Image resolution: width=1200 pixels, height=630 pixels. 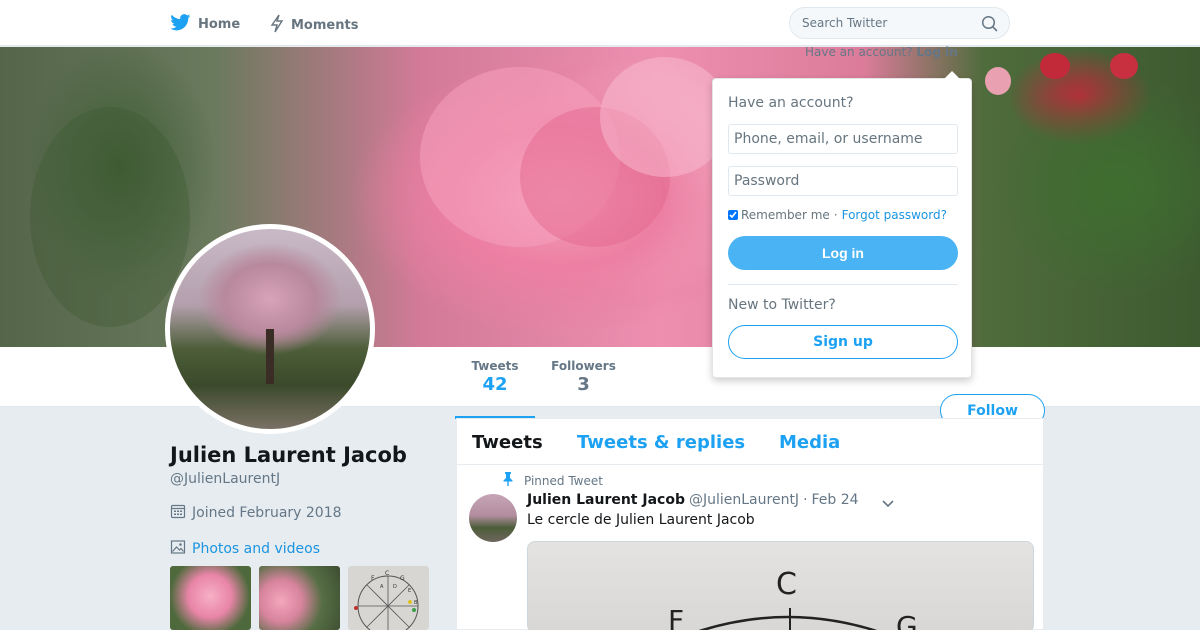 I want to click on tab-tweets-replies: Tweets & replies, so click(x=661, y=442).